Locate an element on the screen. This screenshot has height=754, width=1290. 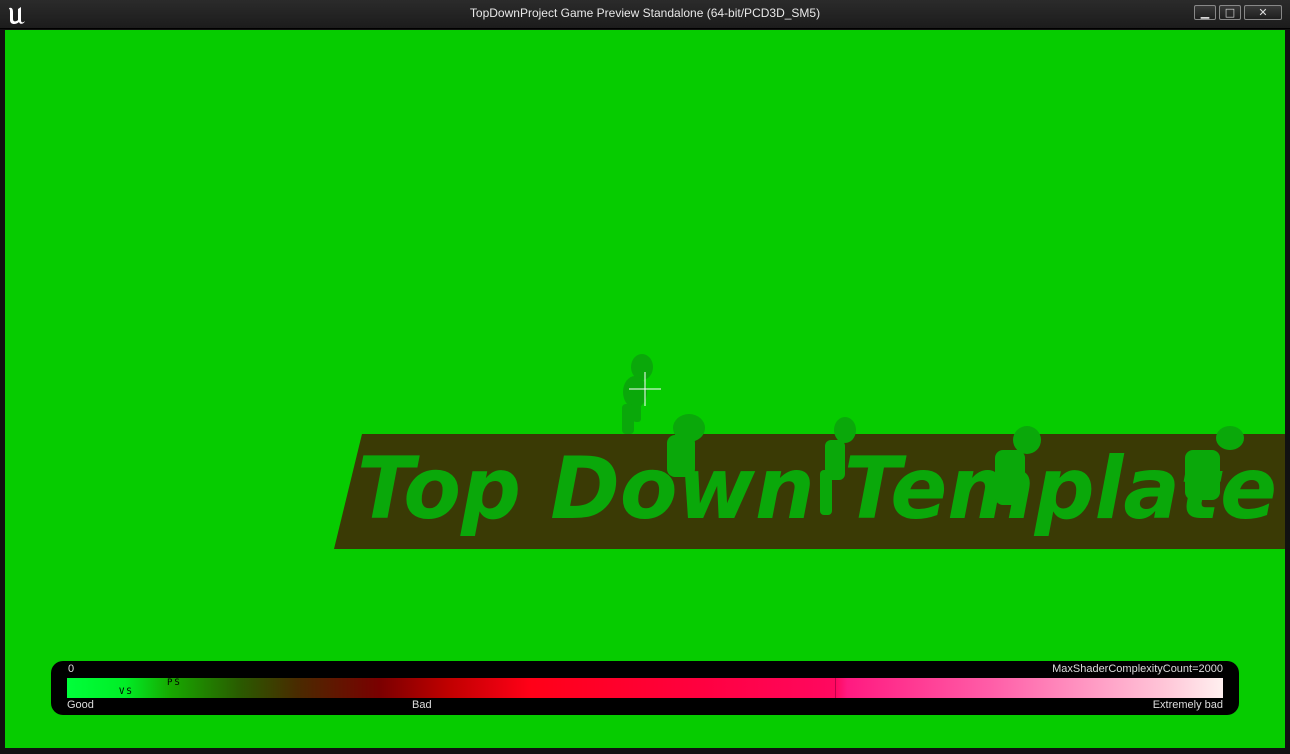
close-button: ✕ is located at coordinates (1263, 12).